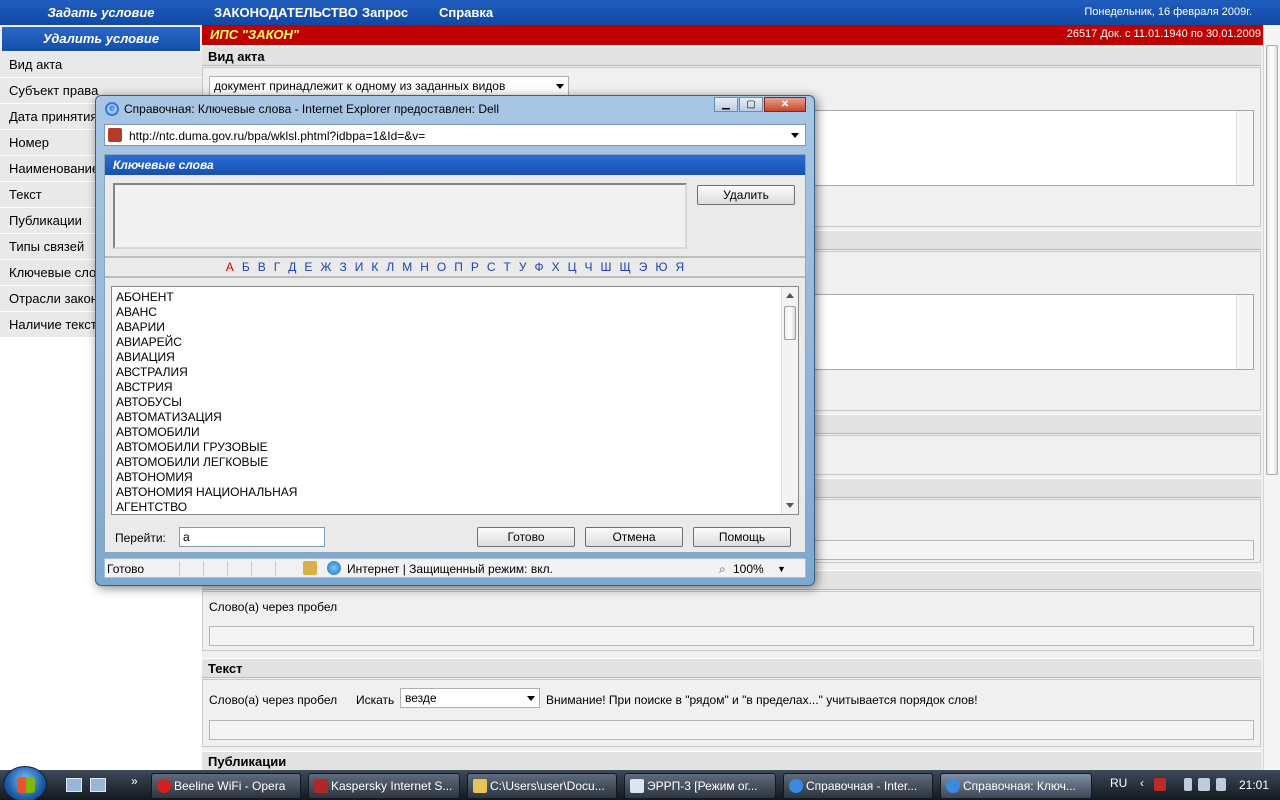 Image resolution: width=1280 pixels, height=800 pixels. Describe the element at coordinates (455, 432) in the screenshot. I see `list-item: АВТОМОБИЛИ` at that location.